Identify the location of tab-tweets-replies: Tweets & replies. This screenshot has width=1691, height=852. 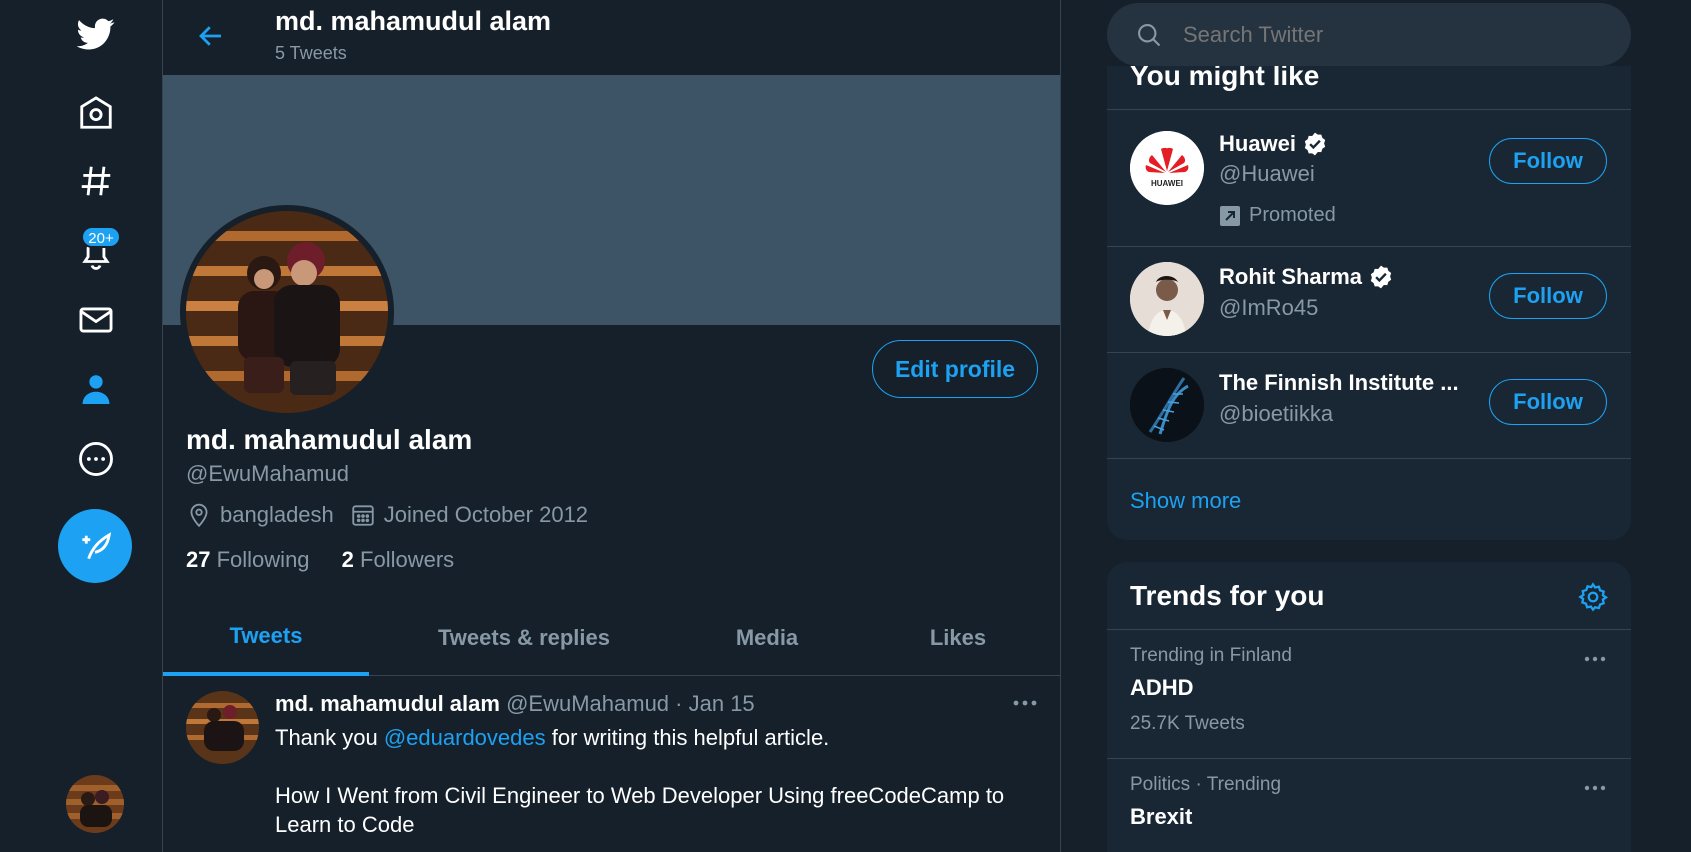
(524, 638).